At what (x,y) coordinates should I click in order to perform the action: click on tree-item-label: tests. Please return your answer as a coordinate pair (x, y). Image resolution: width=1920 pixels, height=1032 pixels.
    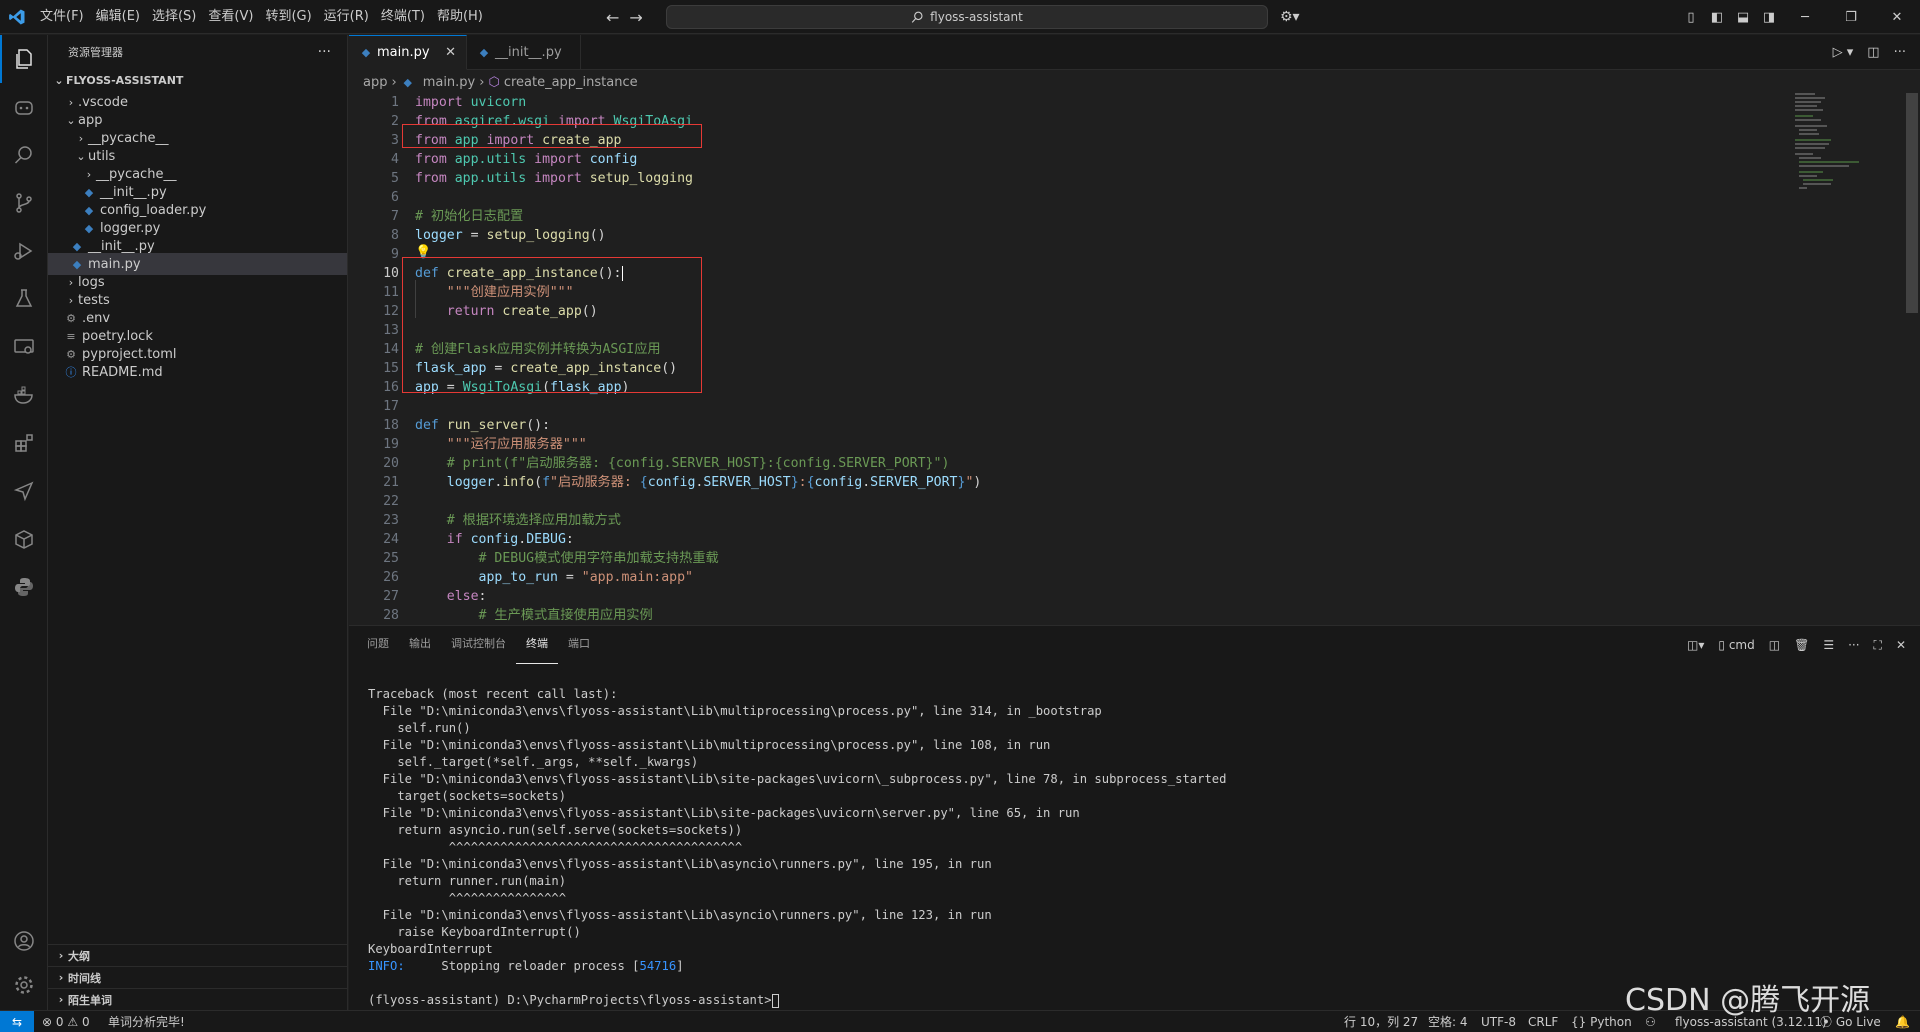
    Looking at the image, I should click on (94, 300).